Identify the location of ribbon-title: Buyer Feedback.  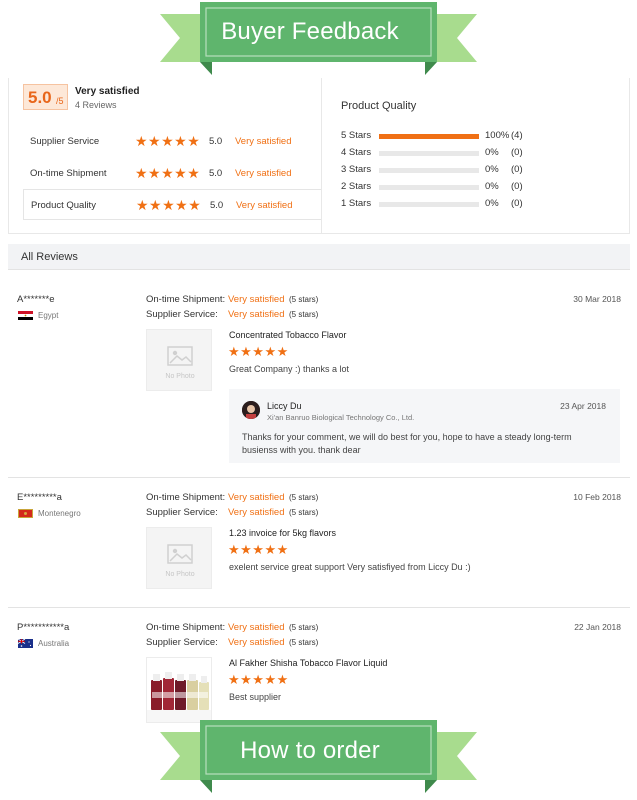
(310, 31).